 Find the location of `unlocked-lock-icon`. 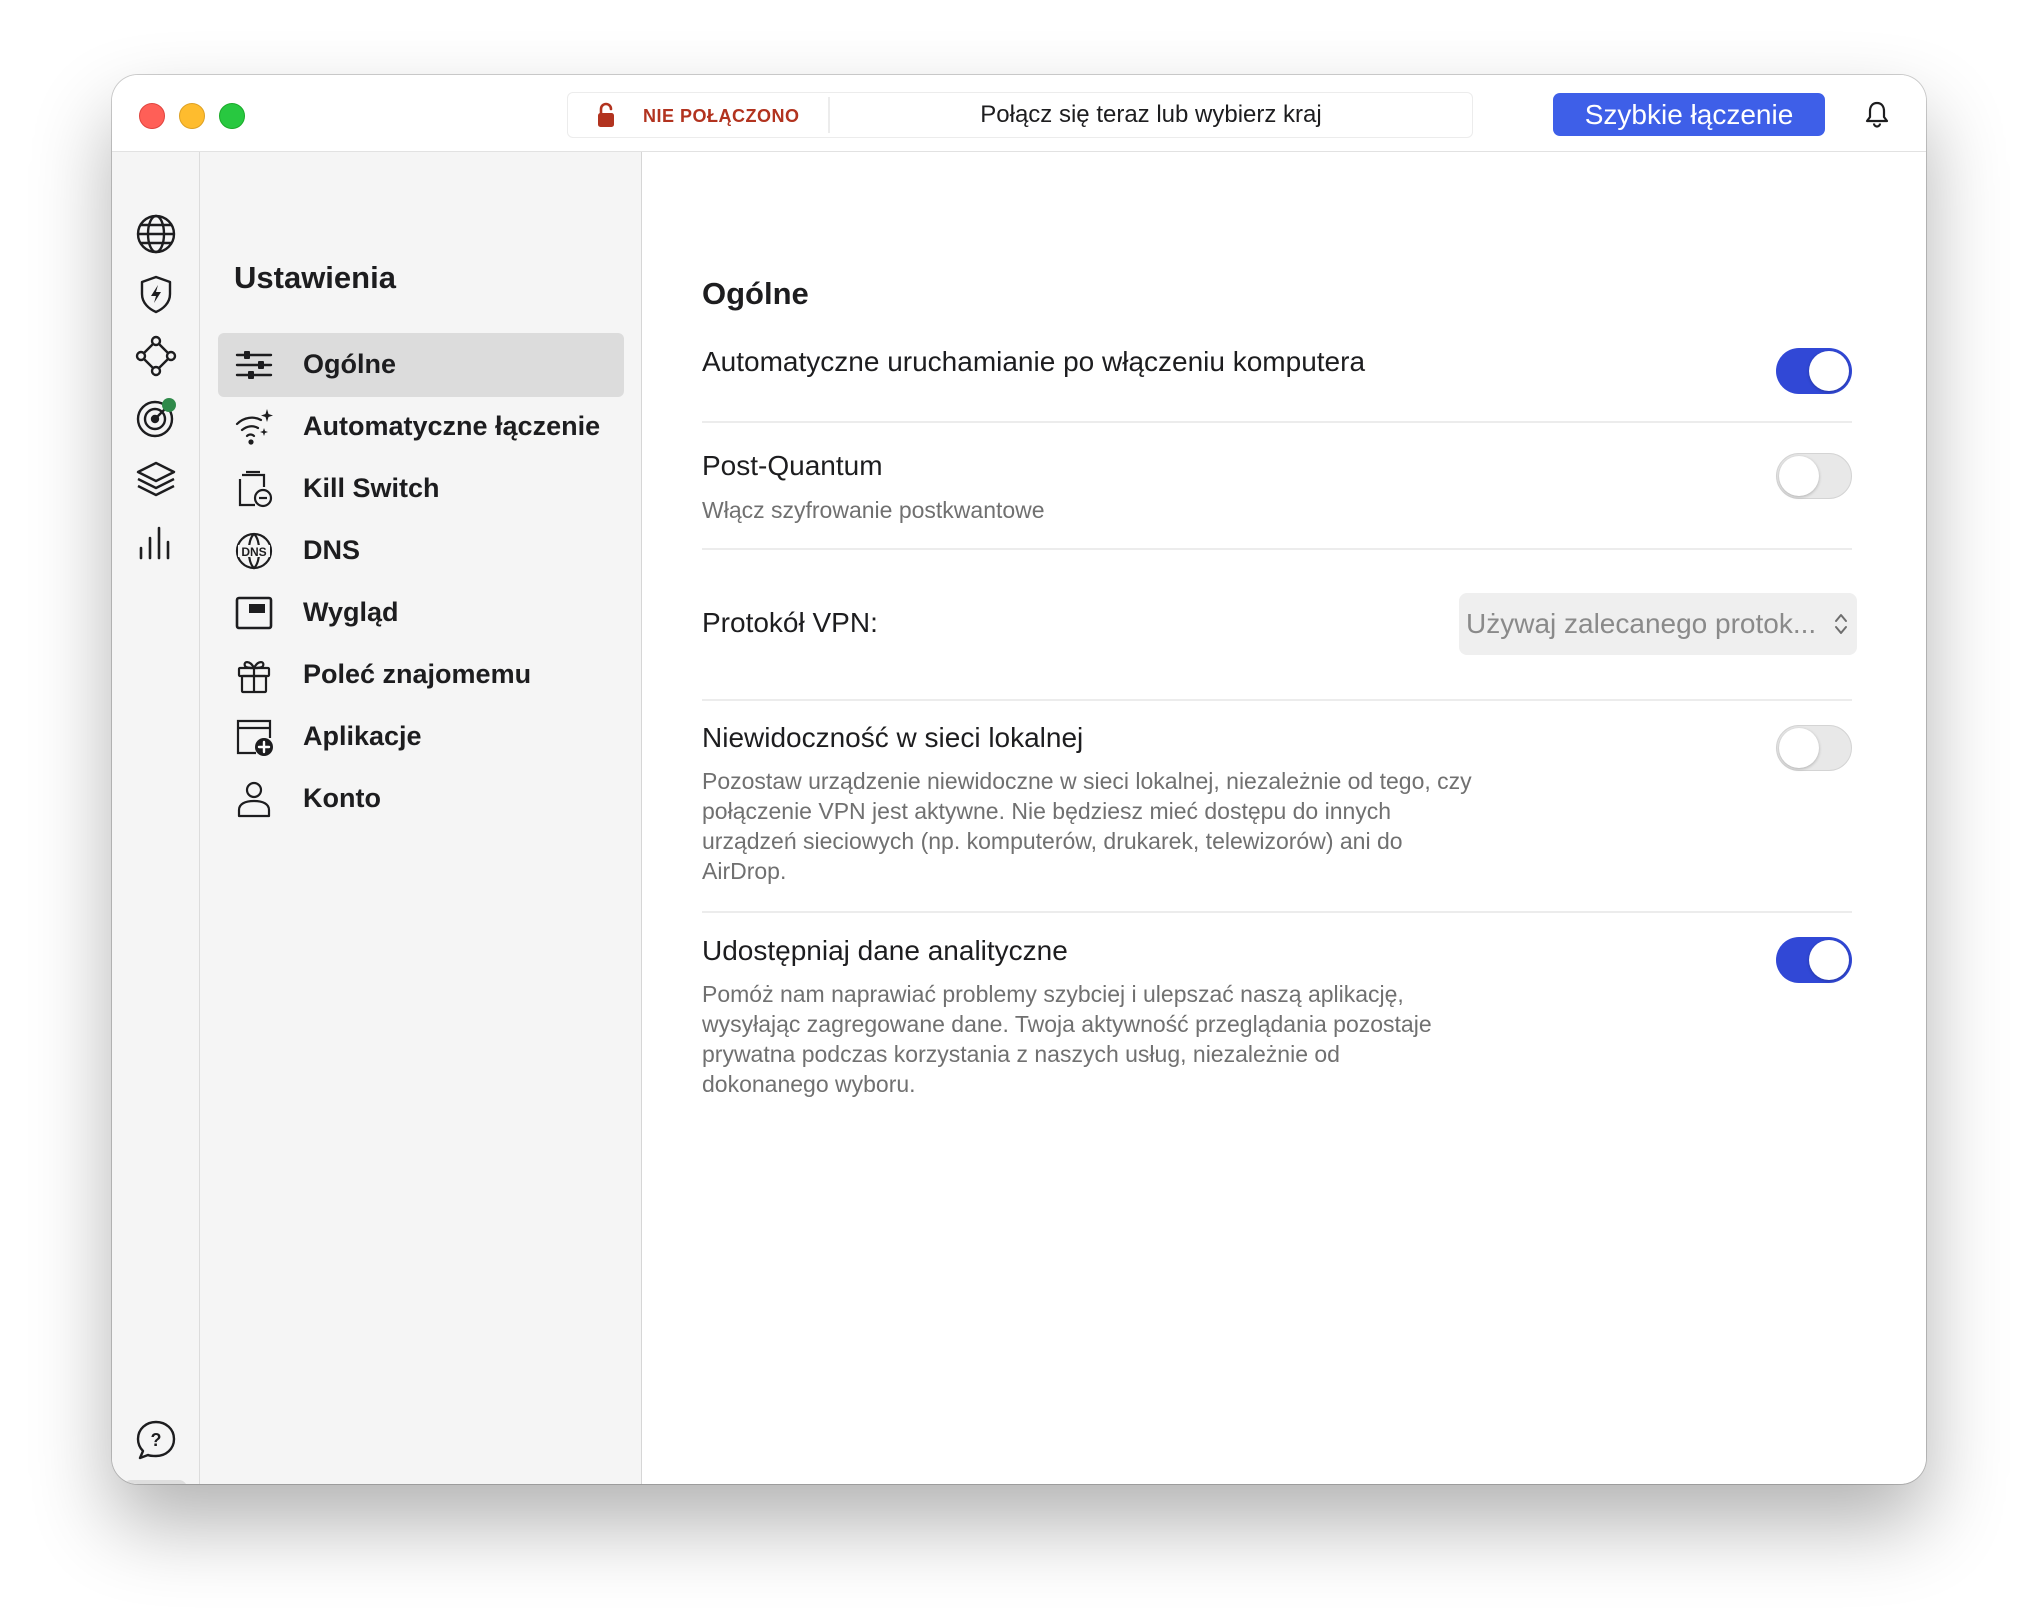

unlocked-lock-icon is located at coordinates (606, 114).